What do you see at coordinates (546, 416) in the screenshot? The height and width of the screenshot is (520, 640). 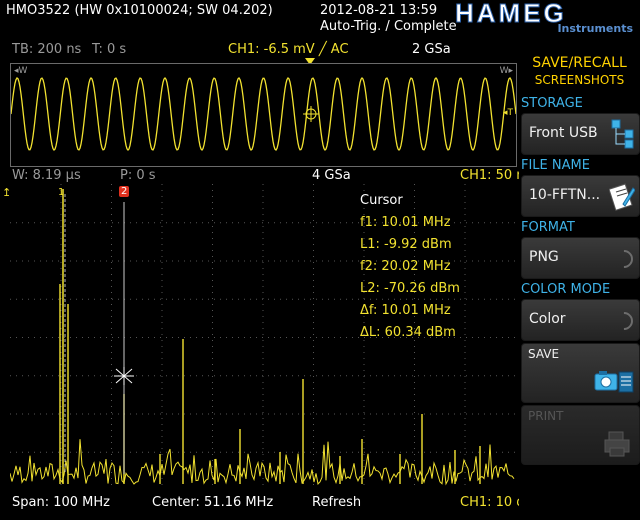 I see `print-label: PRINT` at bounding box center [546, 416].